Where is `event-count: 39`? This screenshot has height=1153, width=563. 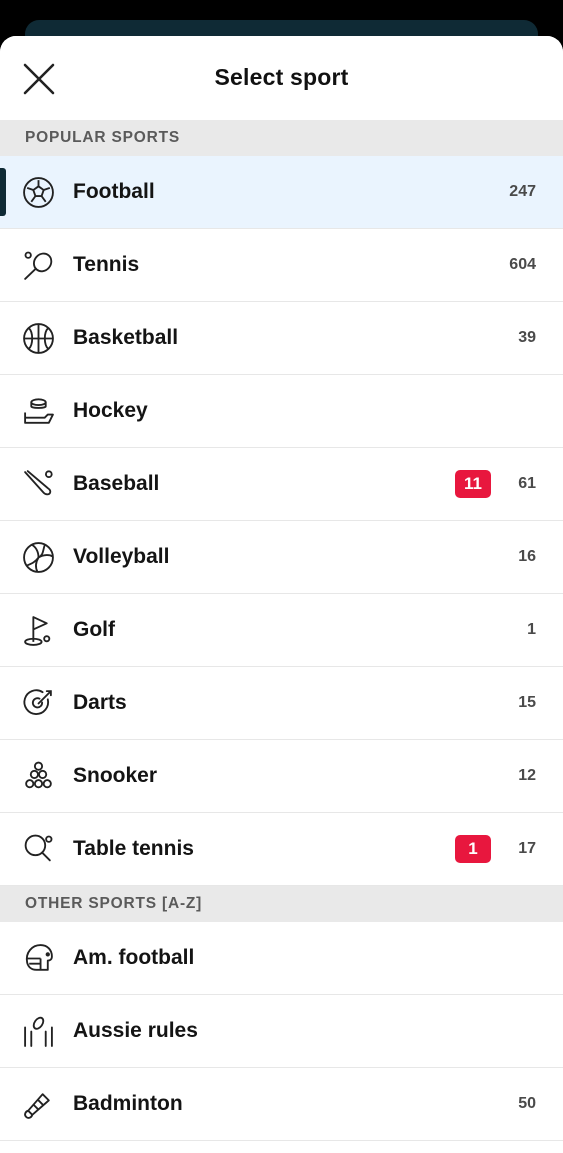
event-count: 39 is located at coordinates (527, 337).